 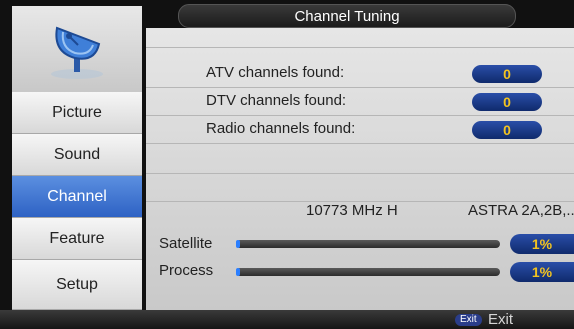 What do you see at coordinates (186, 243) in the screenshot?
I see `satellite-label: Satellite` at bounding box center [186, 243].